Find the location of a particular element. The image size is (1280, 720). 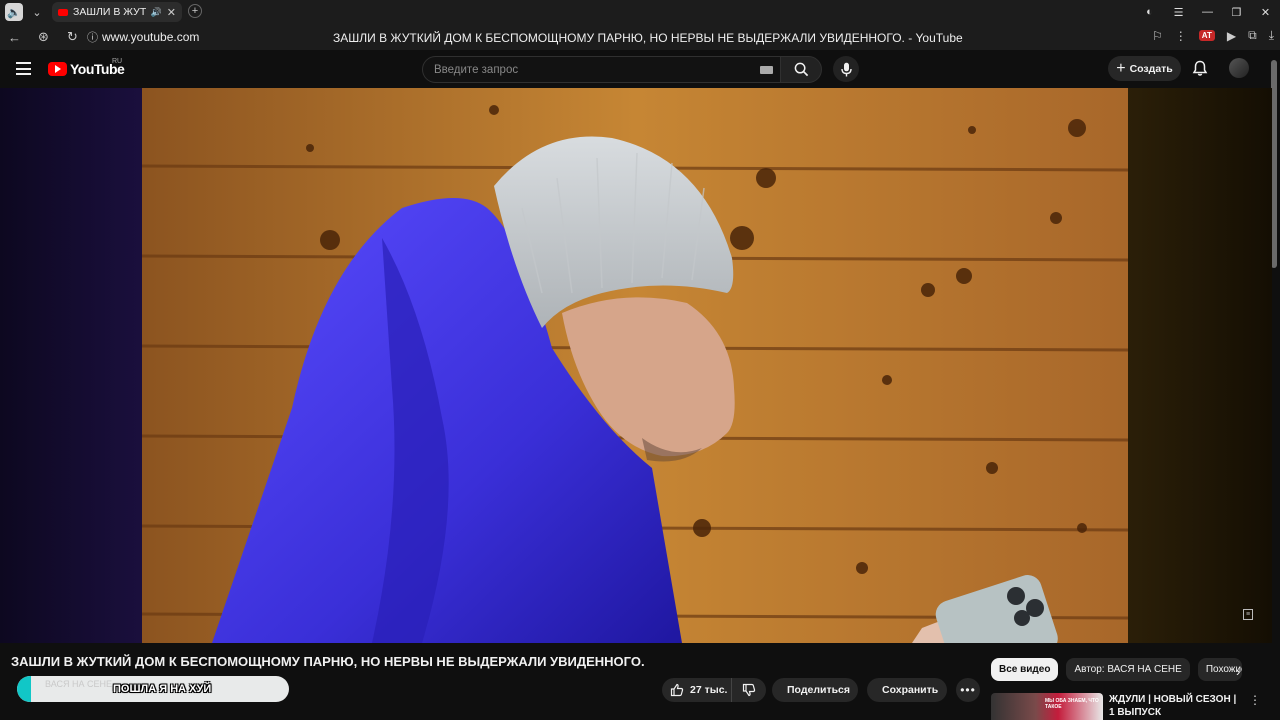

profile-icon: ◐ is located at coordinates (1149, 12).